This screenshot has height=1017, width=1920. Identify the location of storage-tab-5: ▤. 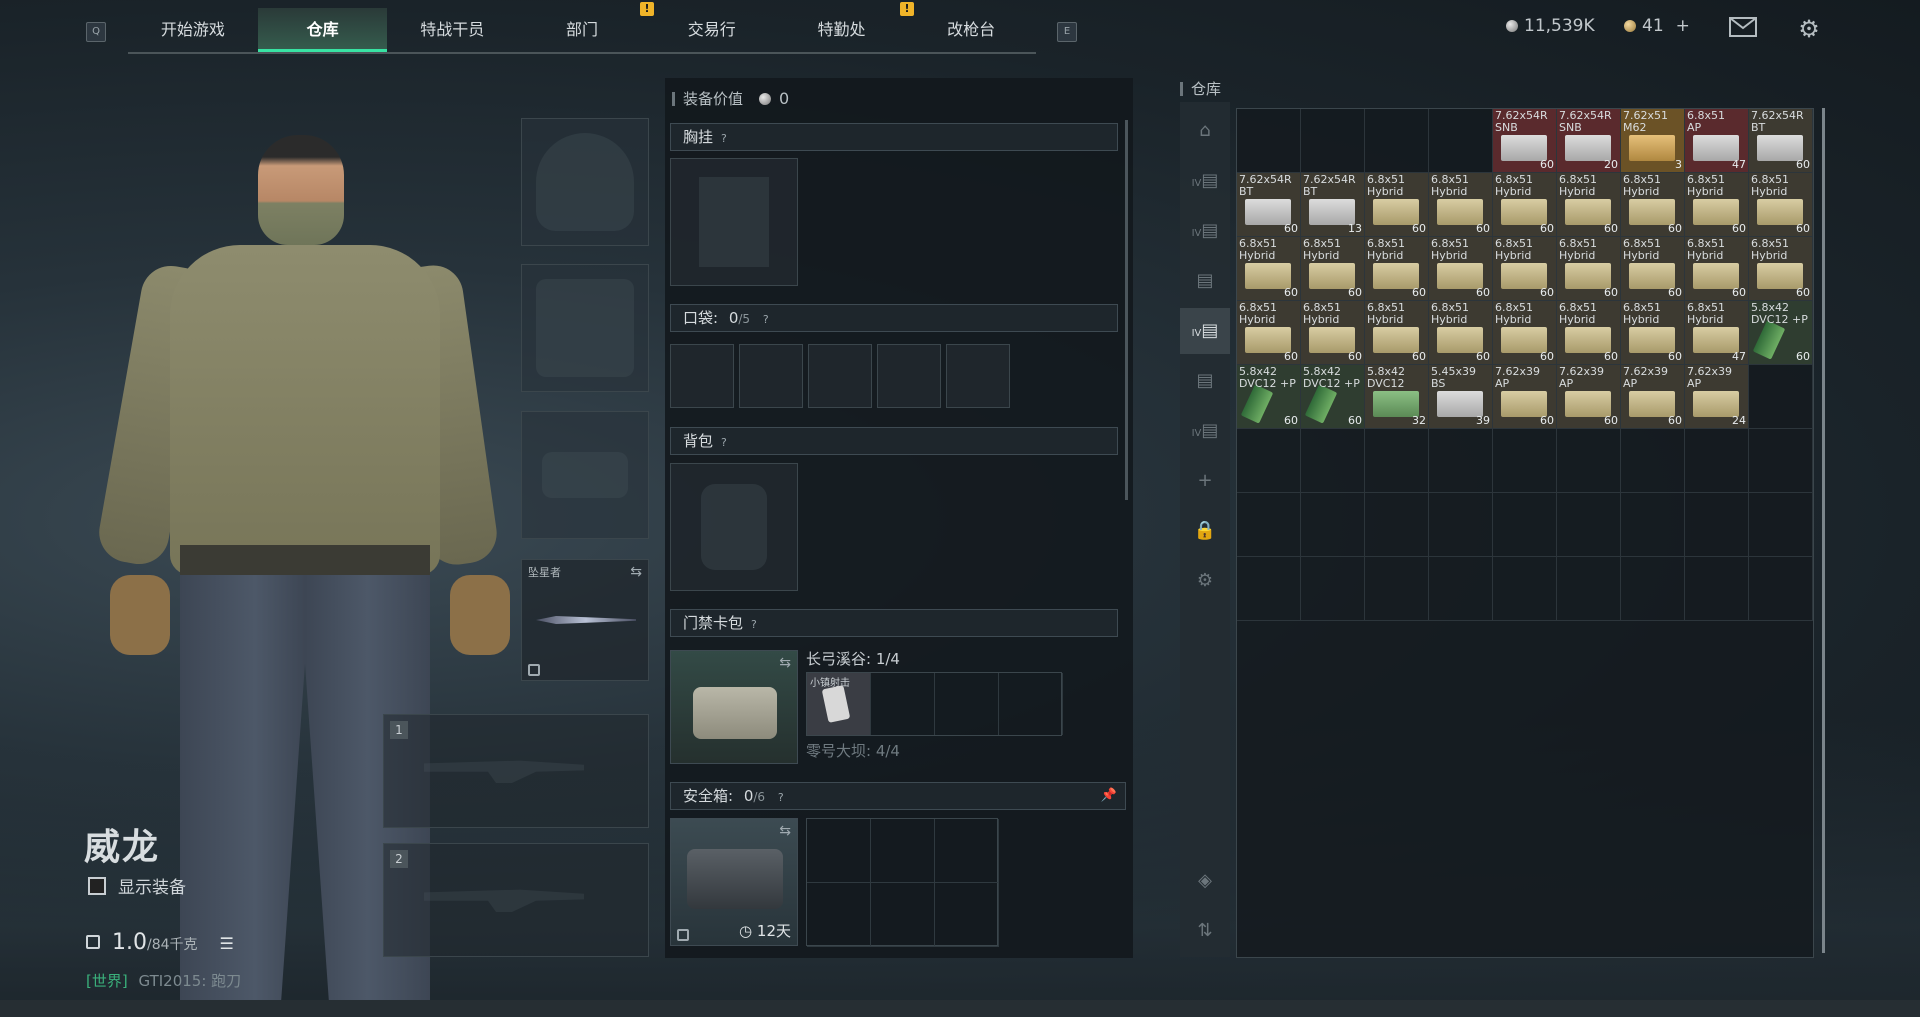
(1205, 381).